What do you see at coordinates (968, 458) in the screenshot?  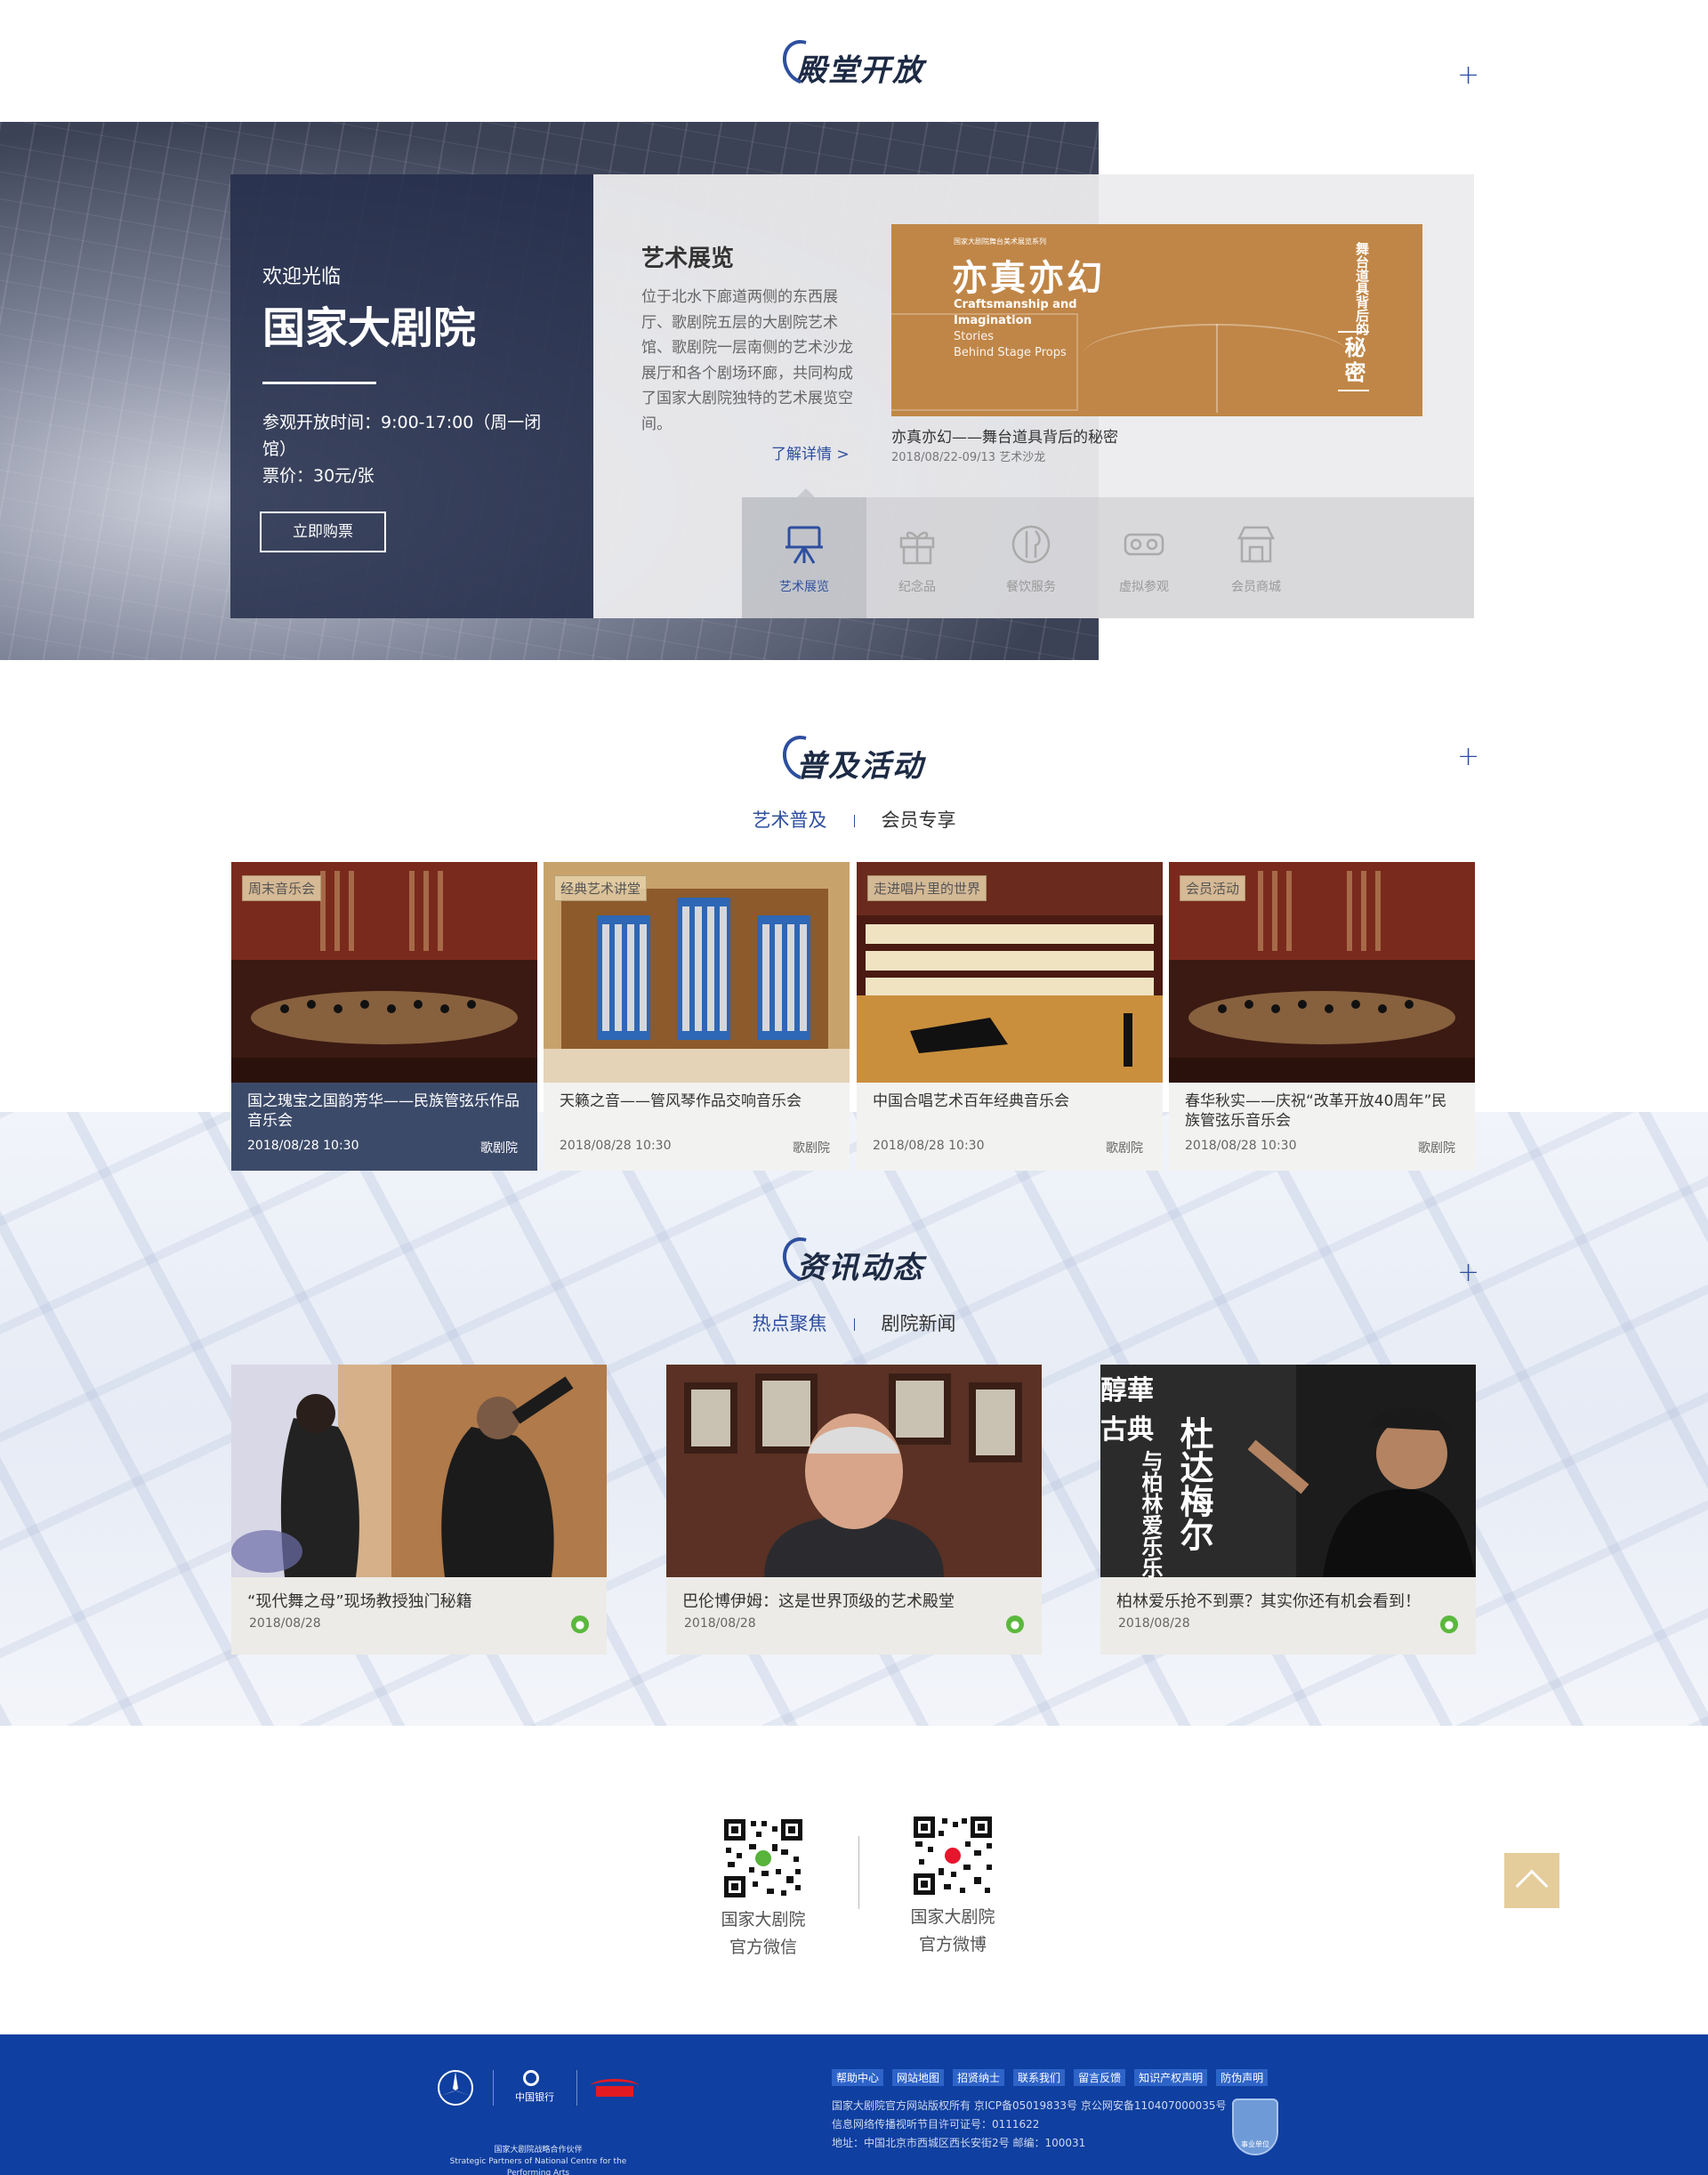 I see `poster-caption-sub: 2018/08/22-09/13 艺术沙龙` at bounding box center [968, 458].